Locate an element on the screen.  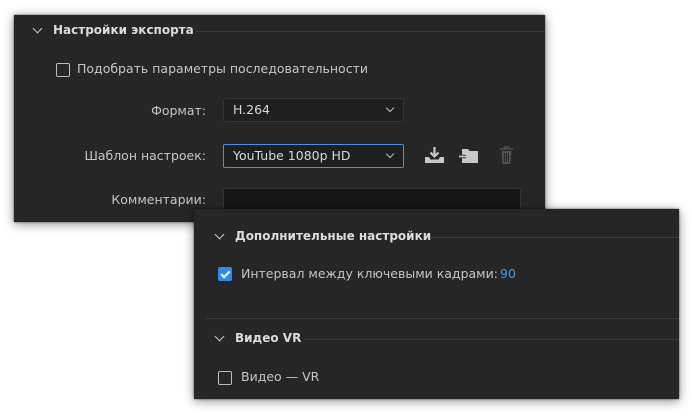
preset-dropdown: YouTube 1080p HD is located at coordinates (313, 156).